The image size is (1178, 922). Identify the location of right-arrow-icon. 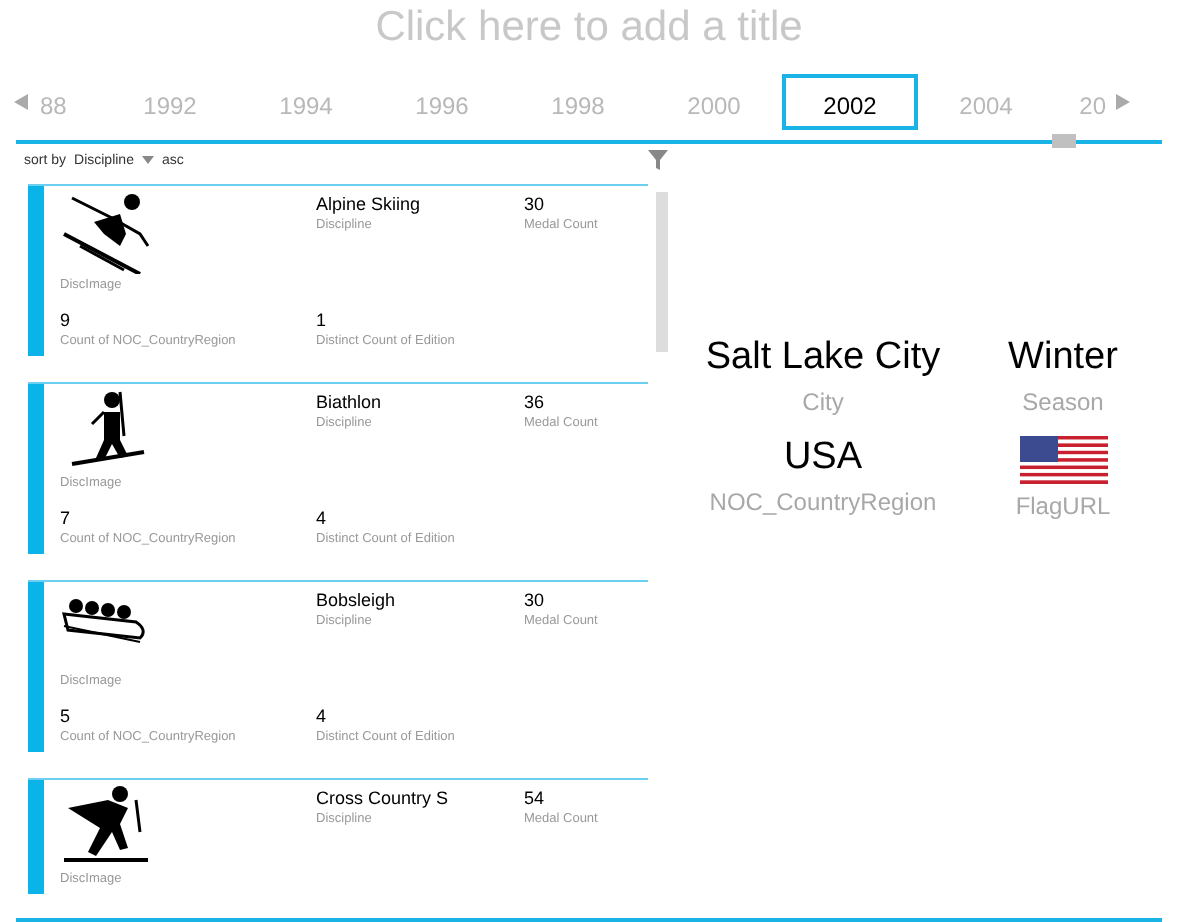
(1123, 102).